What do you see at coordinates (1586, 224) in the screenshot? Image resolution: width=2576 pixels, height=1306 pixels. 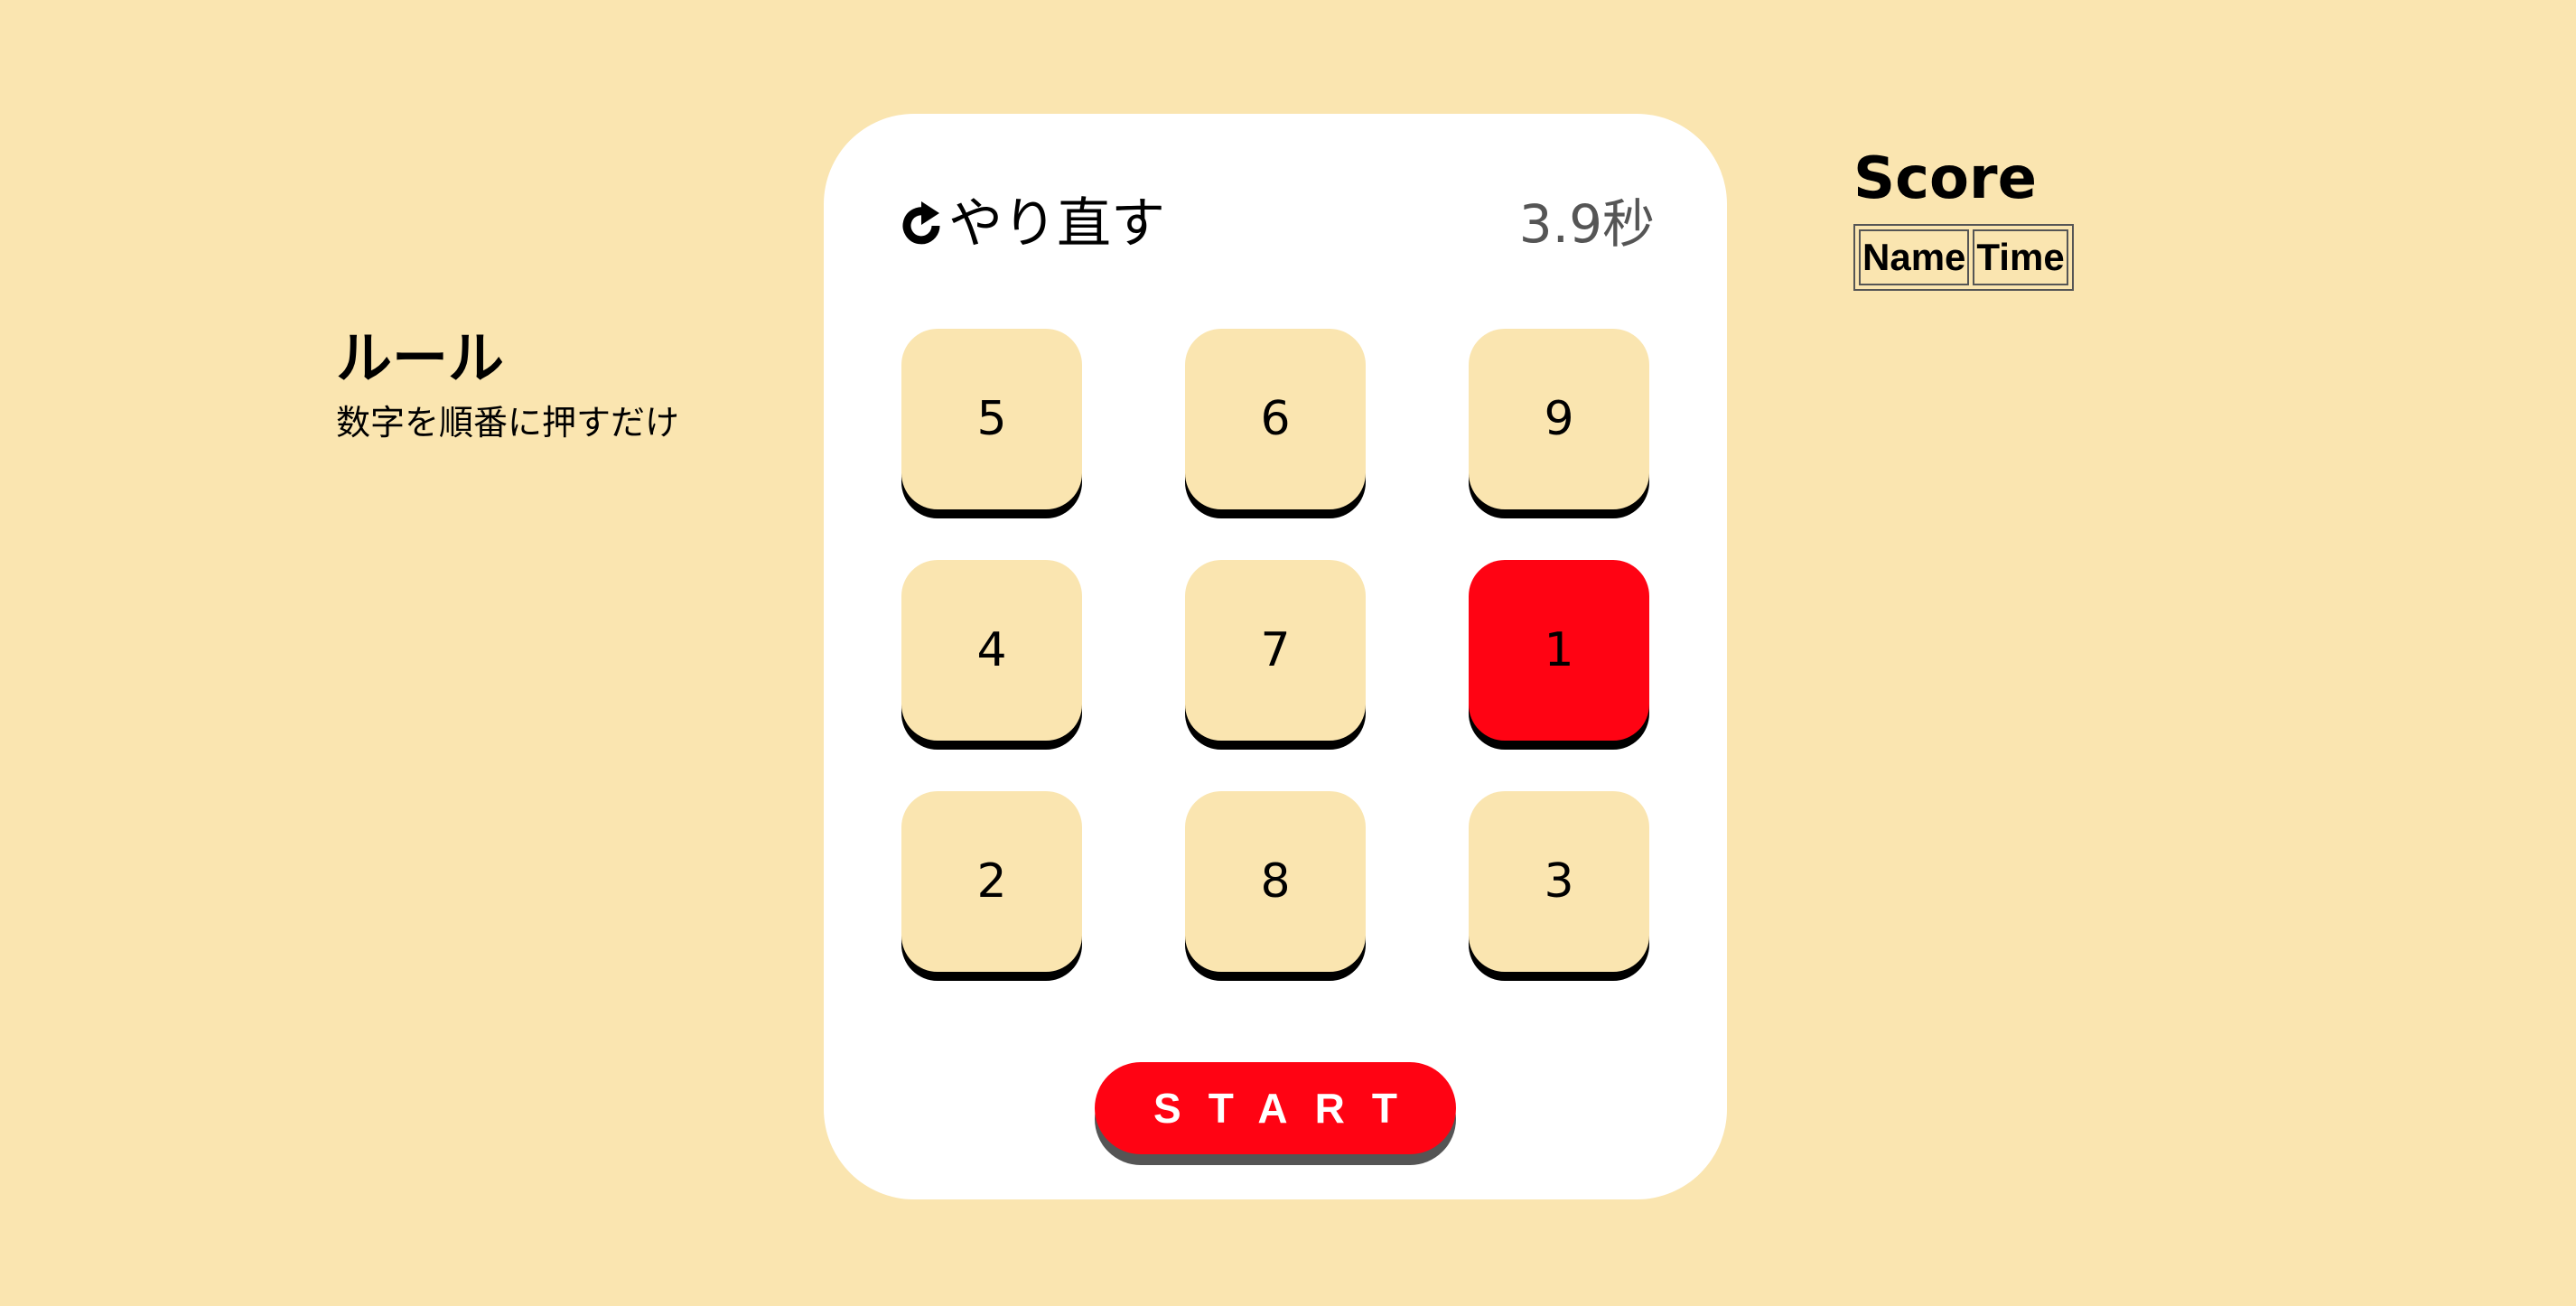 I see `timer: 3.9秒` at bounding box center [1586, 224].